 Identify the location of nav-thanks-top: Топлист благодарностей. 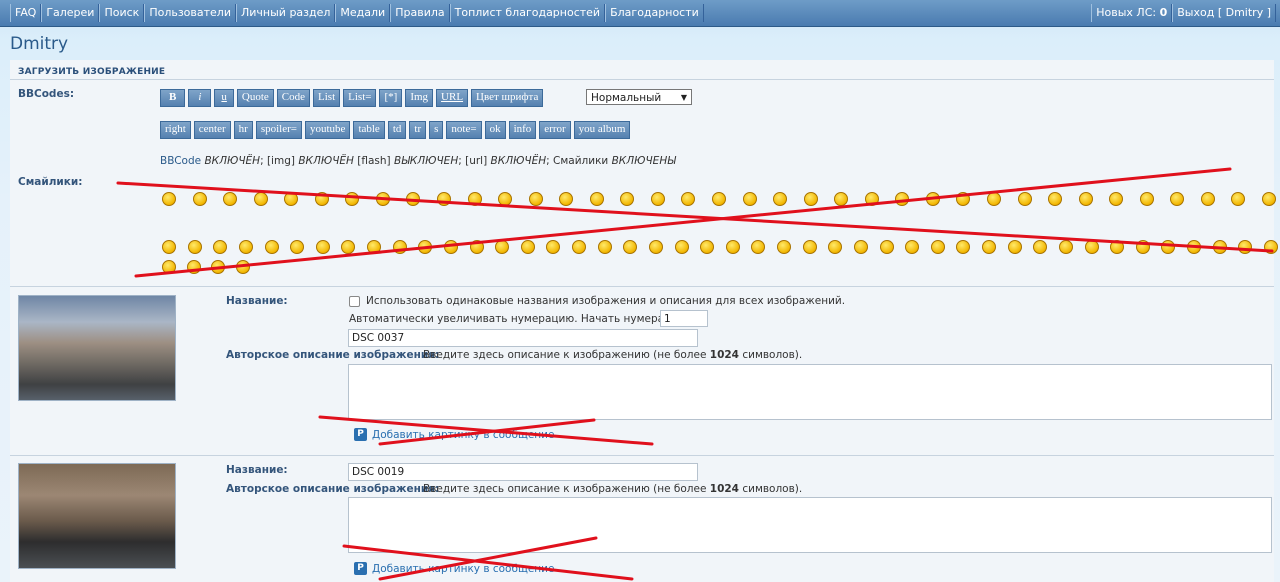
(527, 13).